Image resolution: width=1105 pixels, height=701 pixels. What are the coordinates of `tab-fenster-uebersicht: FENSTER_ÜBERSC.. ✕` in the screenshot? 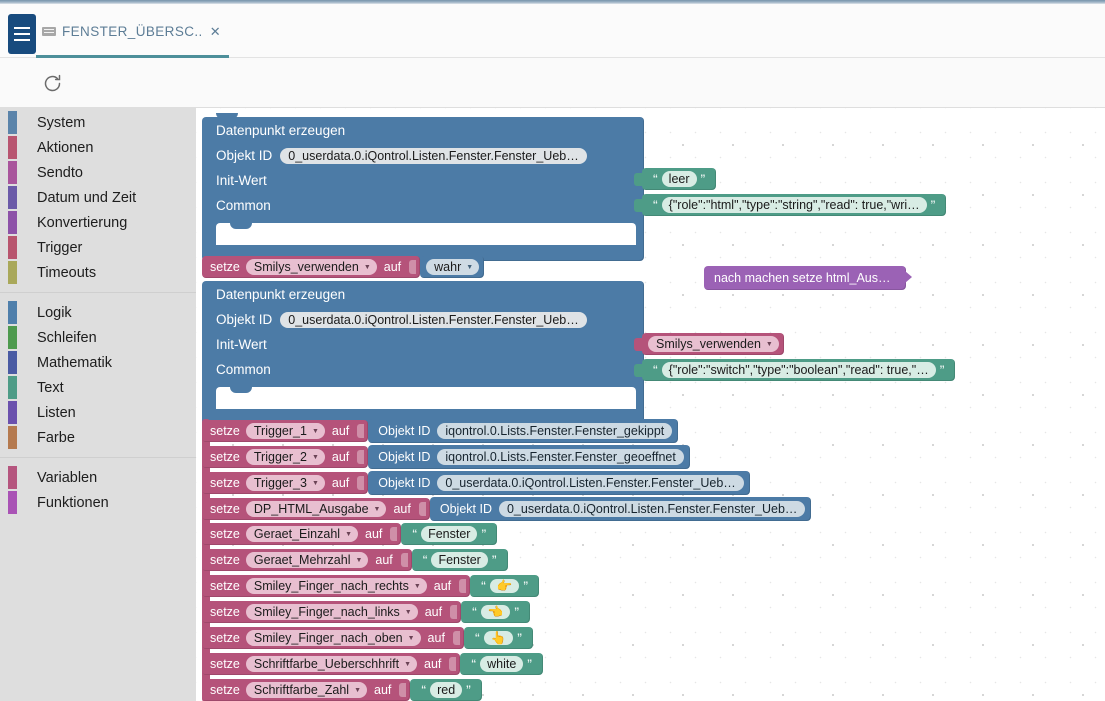 It's located at (132, 33).